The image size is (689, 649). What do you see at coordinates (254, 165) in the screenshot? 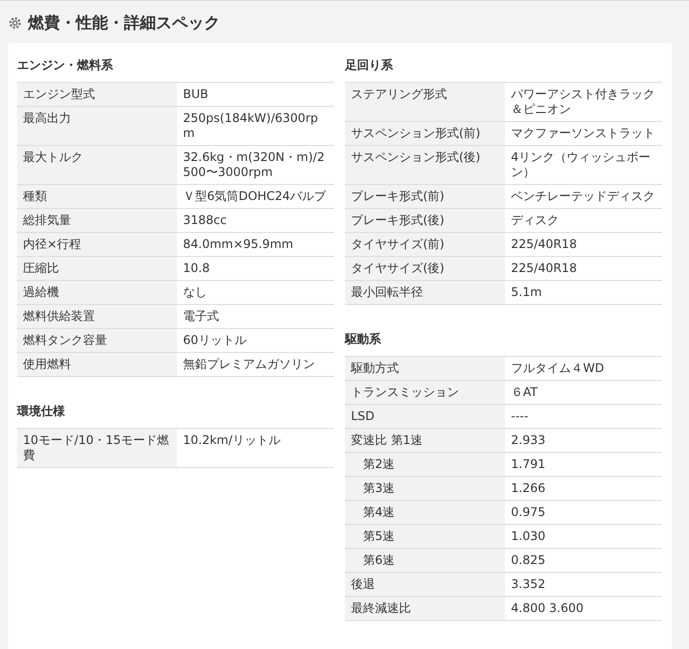
I see `spec-value: 32.6kg・m(320N・m)/2500〜3000rpm` at bounding box center [254, 165].